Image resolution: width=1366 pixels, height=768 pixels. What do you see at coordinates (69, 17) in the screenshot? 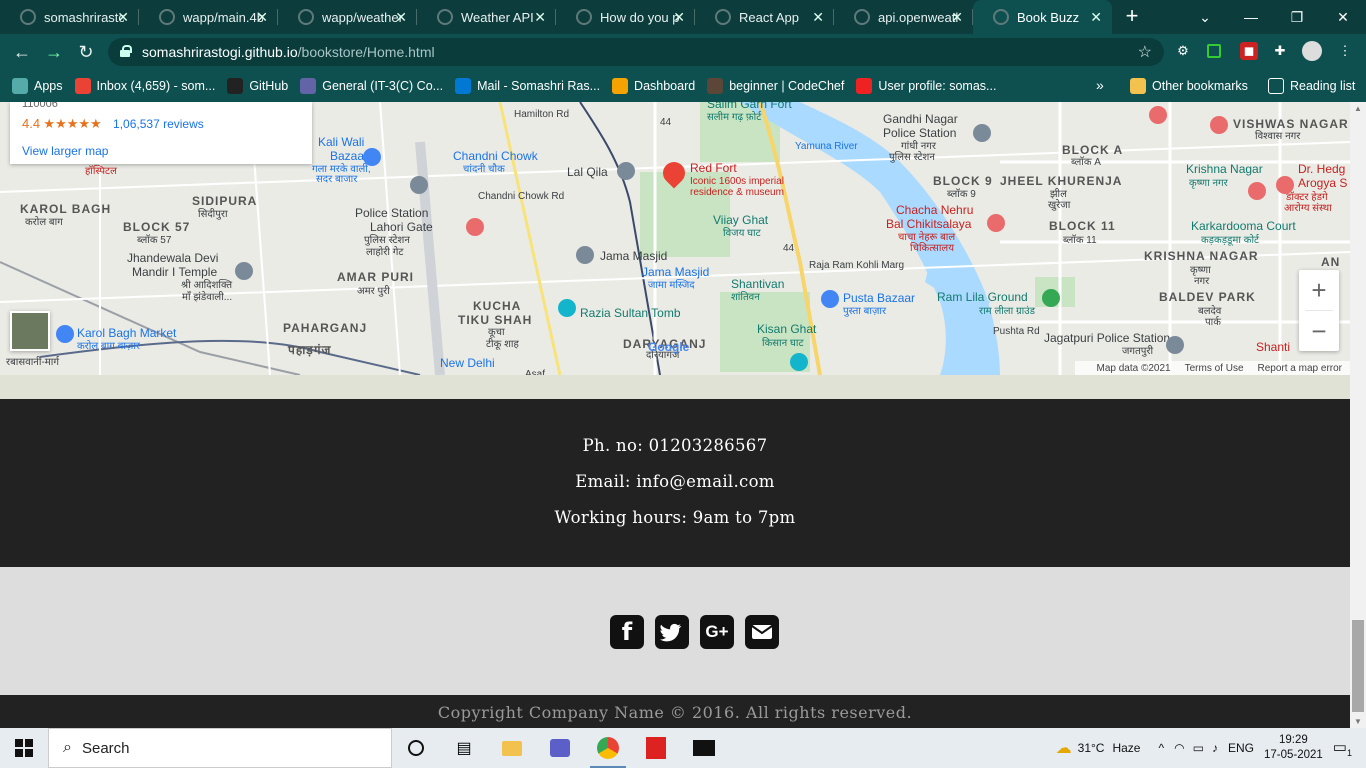
I see `browser-tab: somashrirastogi✕` at bounding box center [69, 17].